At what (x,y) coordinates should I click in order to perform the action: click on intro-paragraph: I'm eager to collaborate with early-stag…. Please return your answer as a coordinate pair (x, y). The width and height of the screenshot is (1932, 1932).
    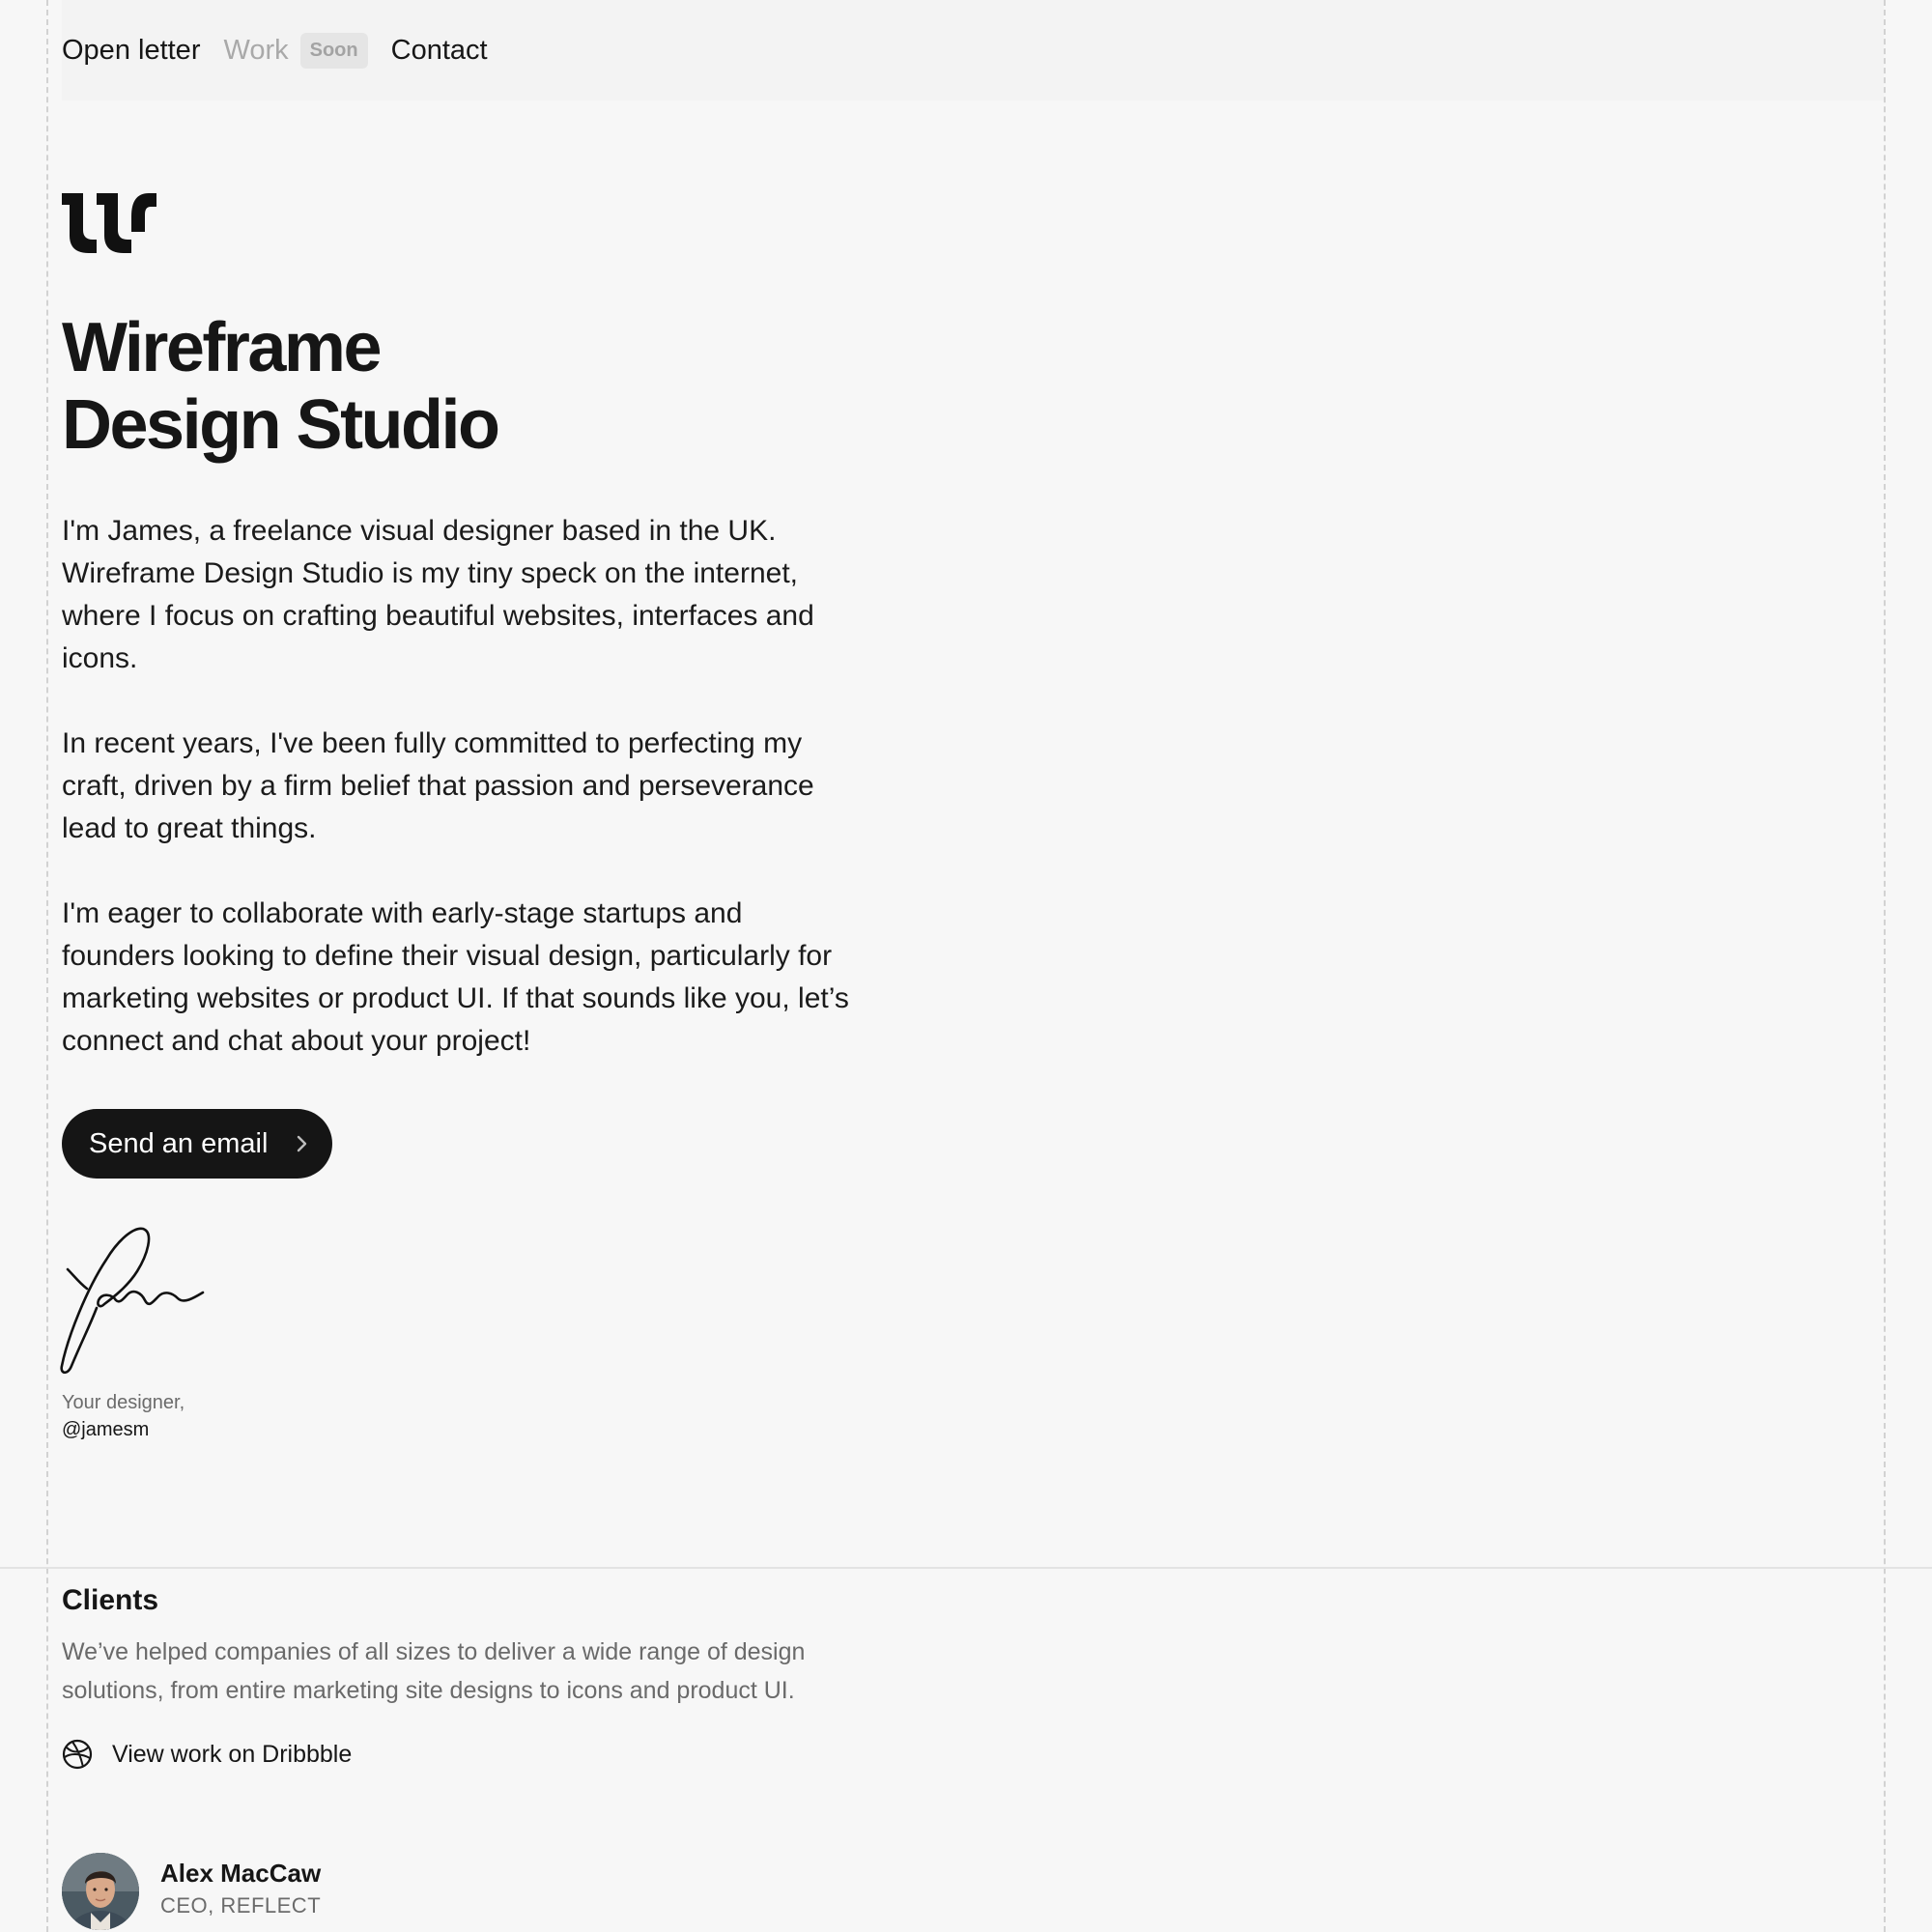
    Looking at the image, I should click on (455, 977).